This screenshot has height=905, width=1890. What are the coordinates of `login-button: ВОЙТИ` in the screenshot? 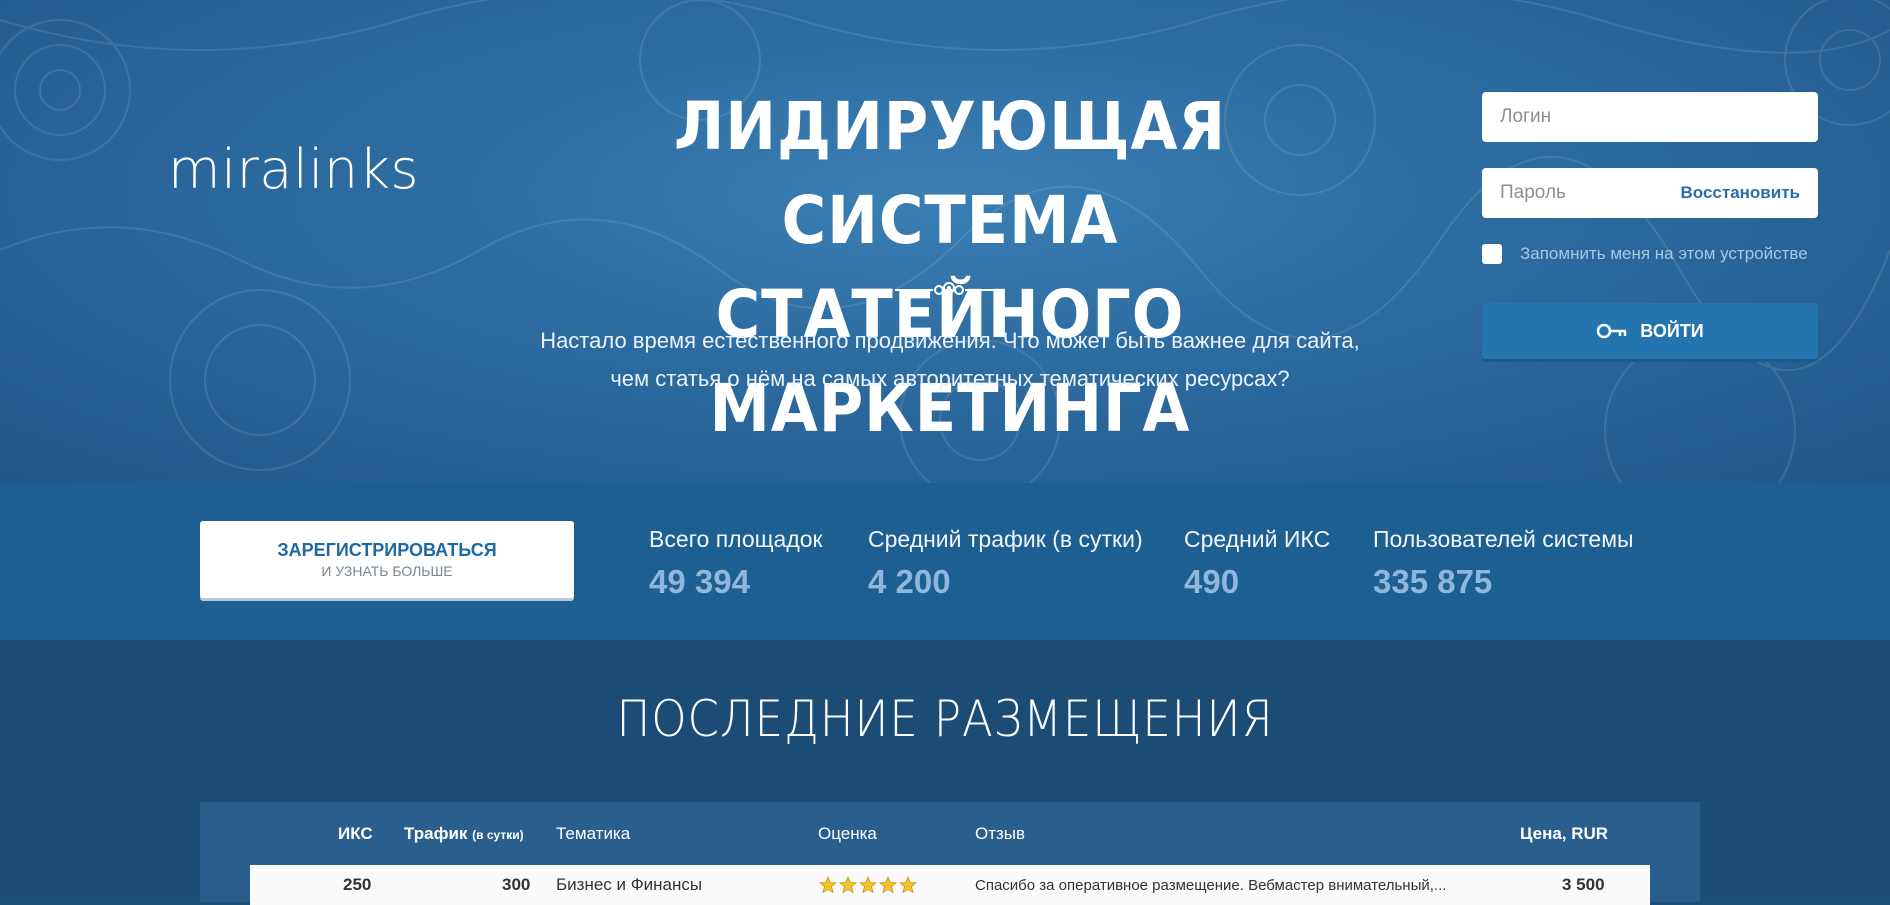 It's located at (1650, 331).